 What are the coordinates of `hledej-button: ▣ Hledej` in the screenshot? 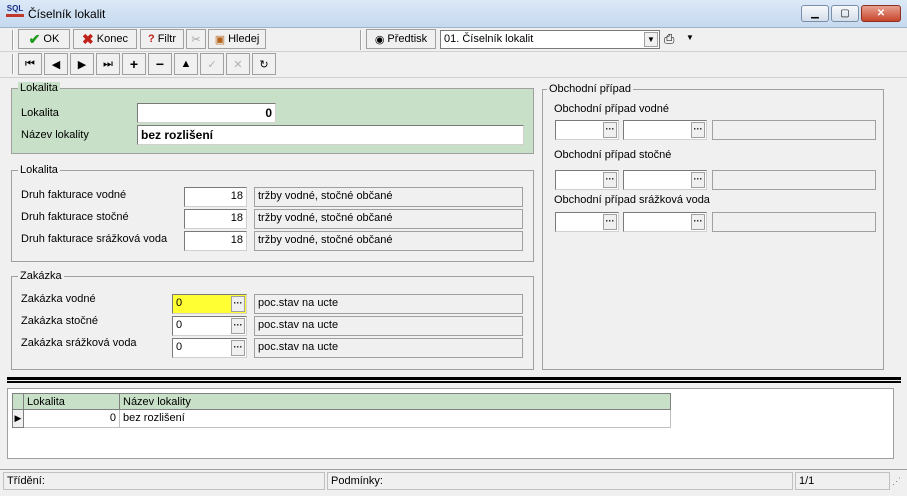 It's located at (237, 39).